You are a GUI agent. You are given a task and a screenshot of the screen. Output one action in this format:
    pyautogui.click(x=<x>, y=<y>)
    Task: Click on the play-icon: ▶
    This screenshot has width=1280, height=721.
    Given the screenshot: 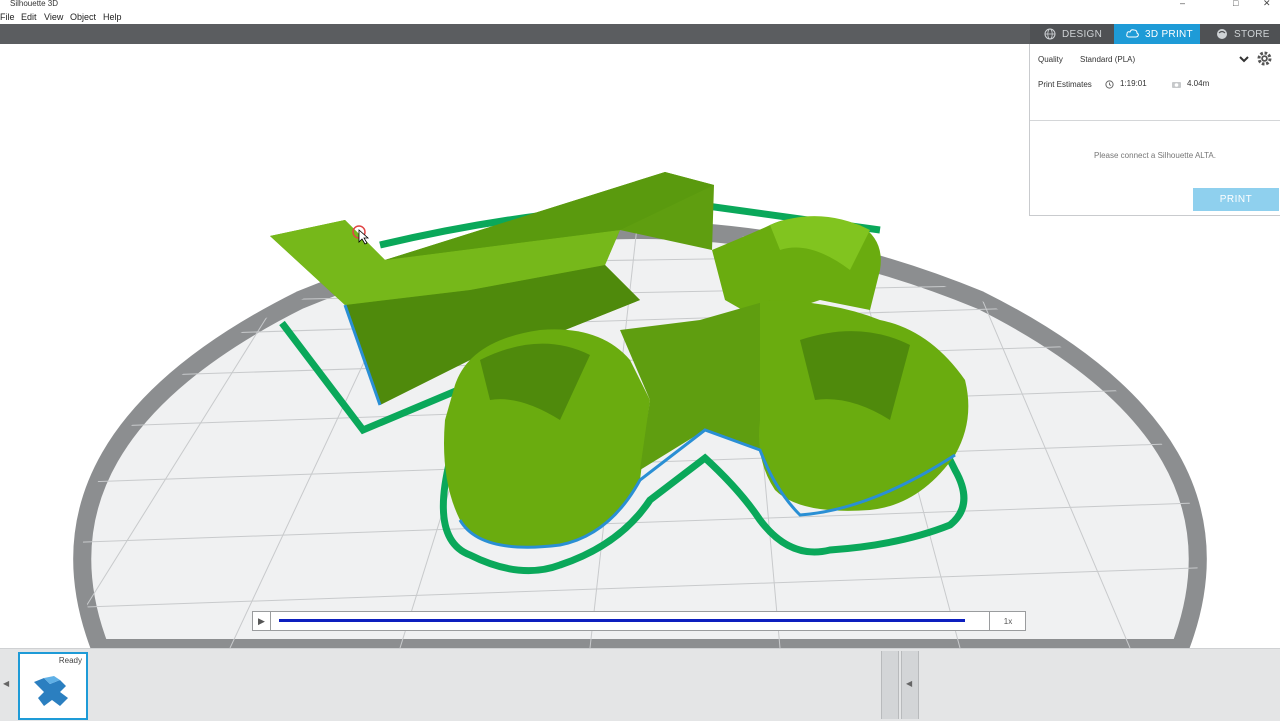 What is the action you would take?
    pyautogui.click(x=261, y=620)
    